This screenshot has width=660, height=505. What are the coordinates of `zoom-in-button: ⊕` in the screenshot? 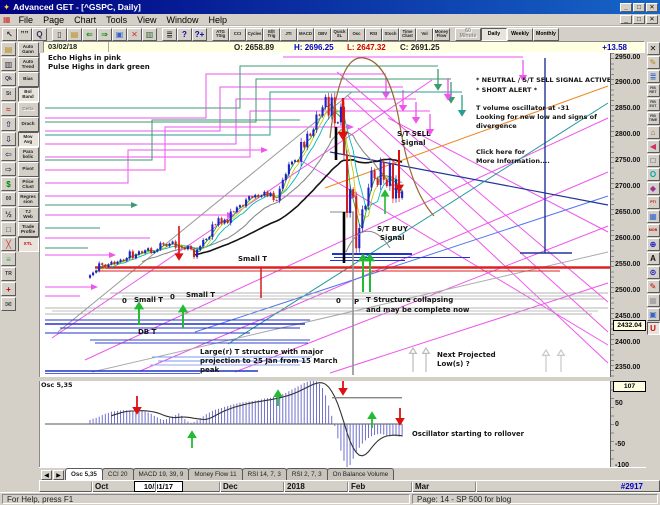 It's located at (653, 244).